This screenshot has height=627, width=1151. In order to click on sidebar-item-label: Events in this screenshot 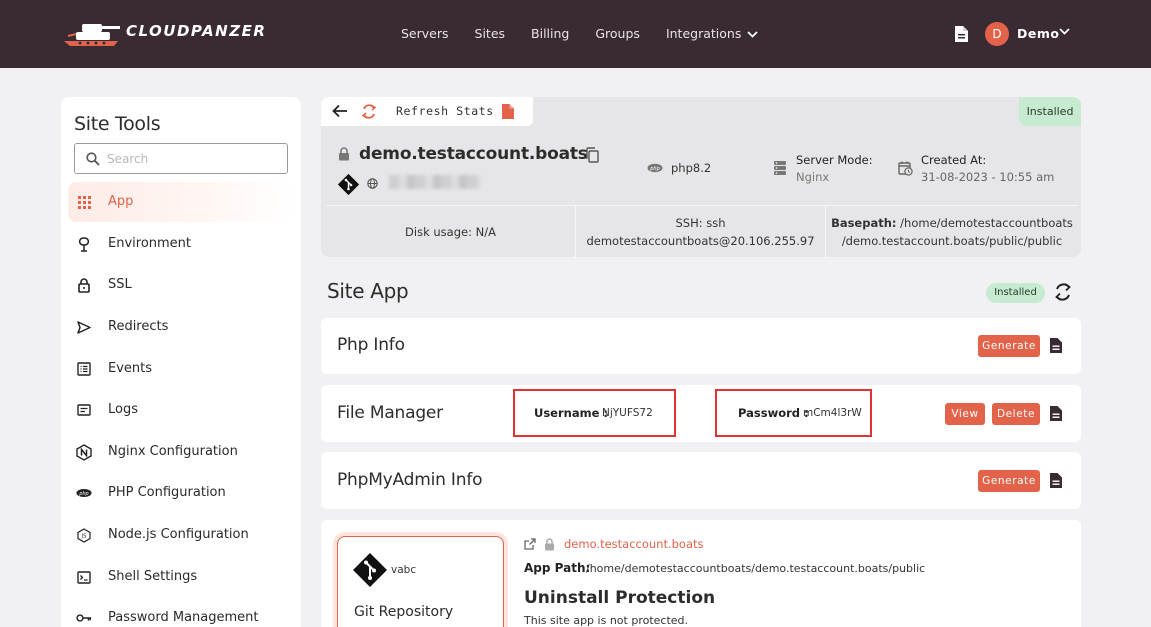, I will do `click(130, 368)`.